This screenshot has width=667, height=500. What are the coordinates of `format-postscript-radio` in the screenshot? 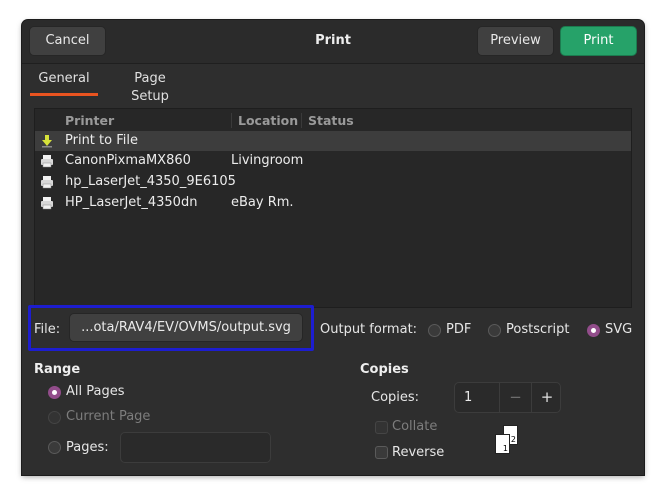 It's located at (494, 330).